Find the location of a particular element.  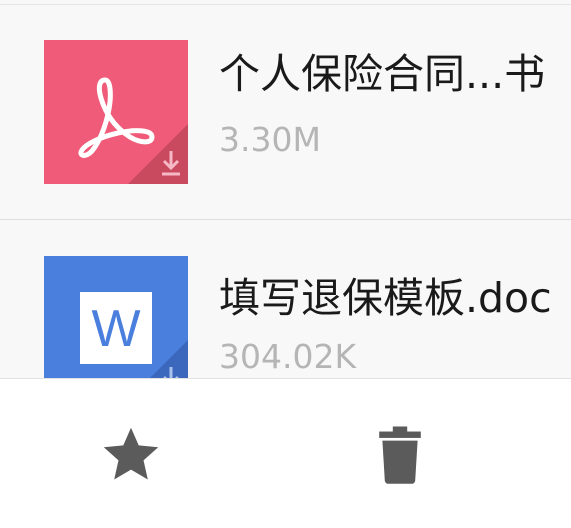

pdf-icon is located at coordinates (133, 130).